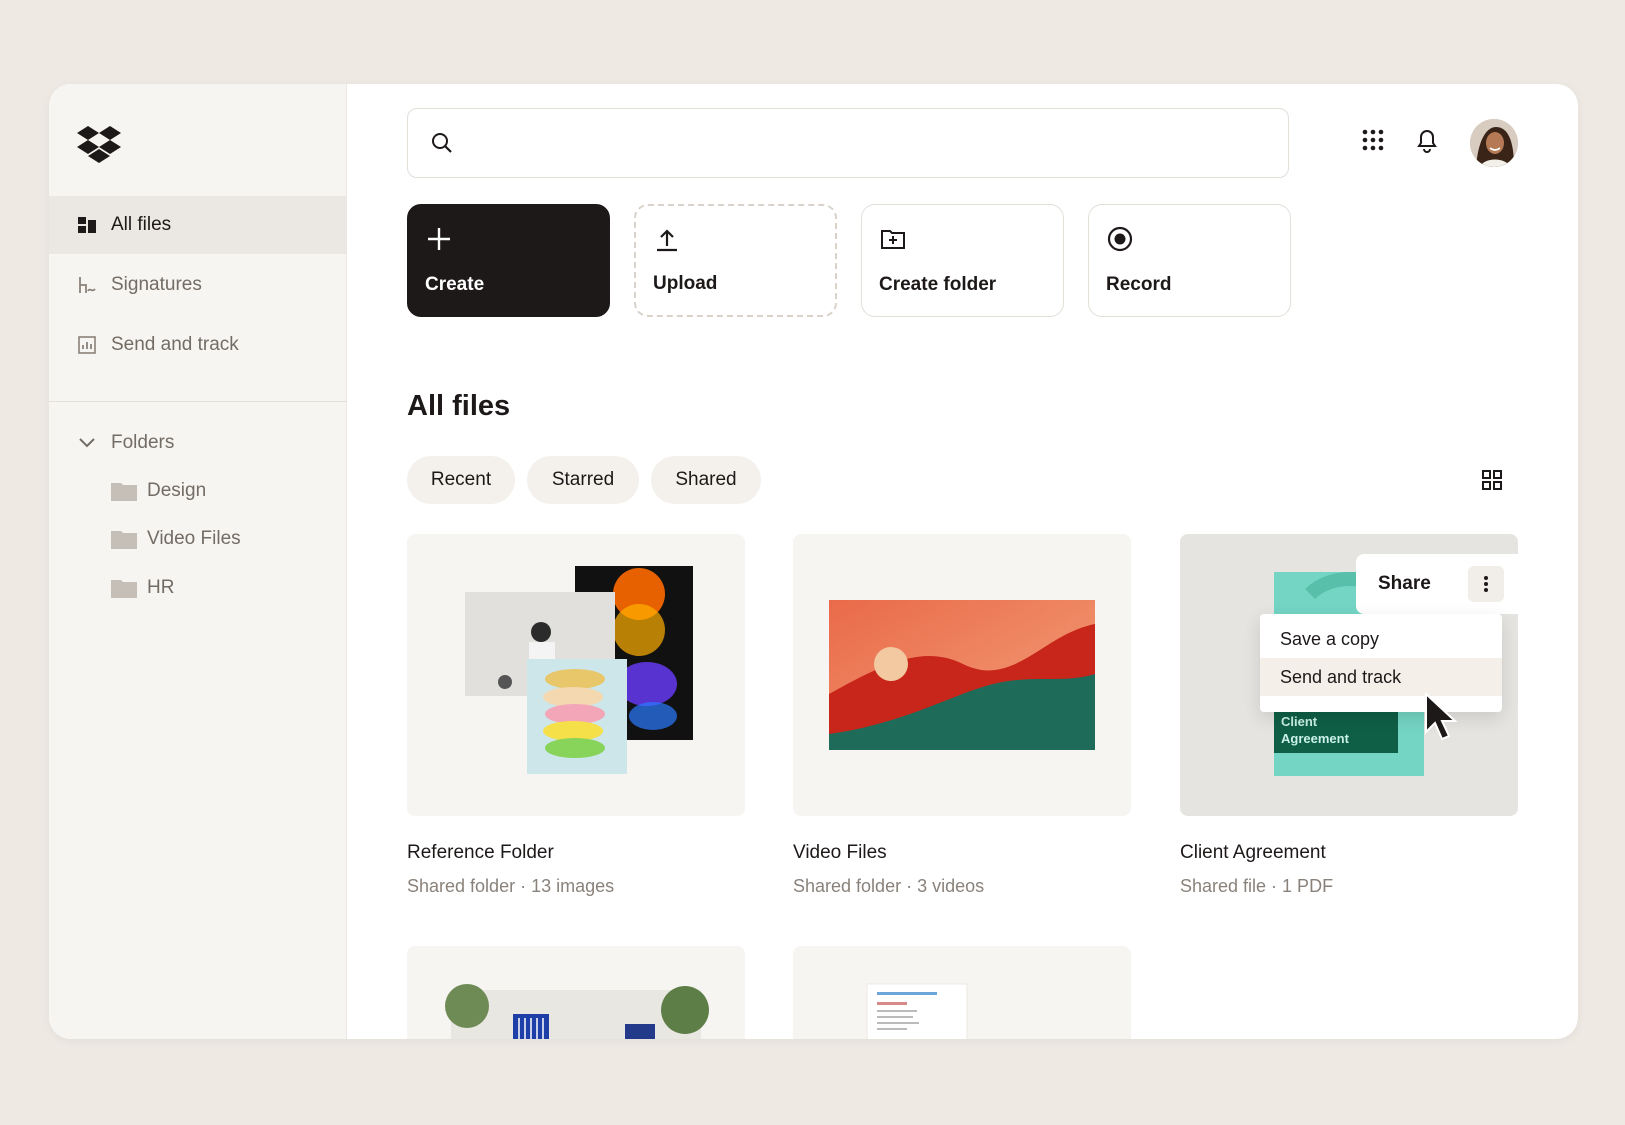 The height and width of the screenshot is (1125, 1625). I want to click on all-files-icon, so click(87, 225).